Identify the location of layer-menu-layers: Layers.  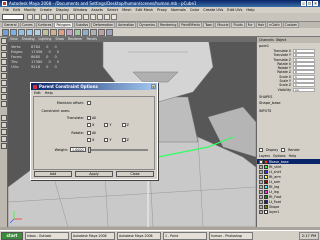
(264, 156).